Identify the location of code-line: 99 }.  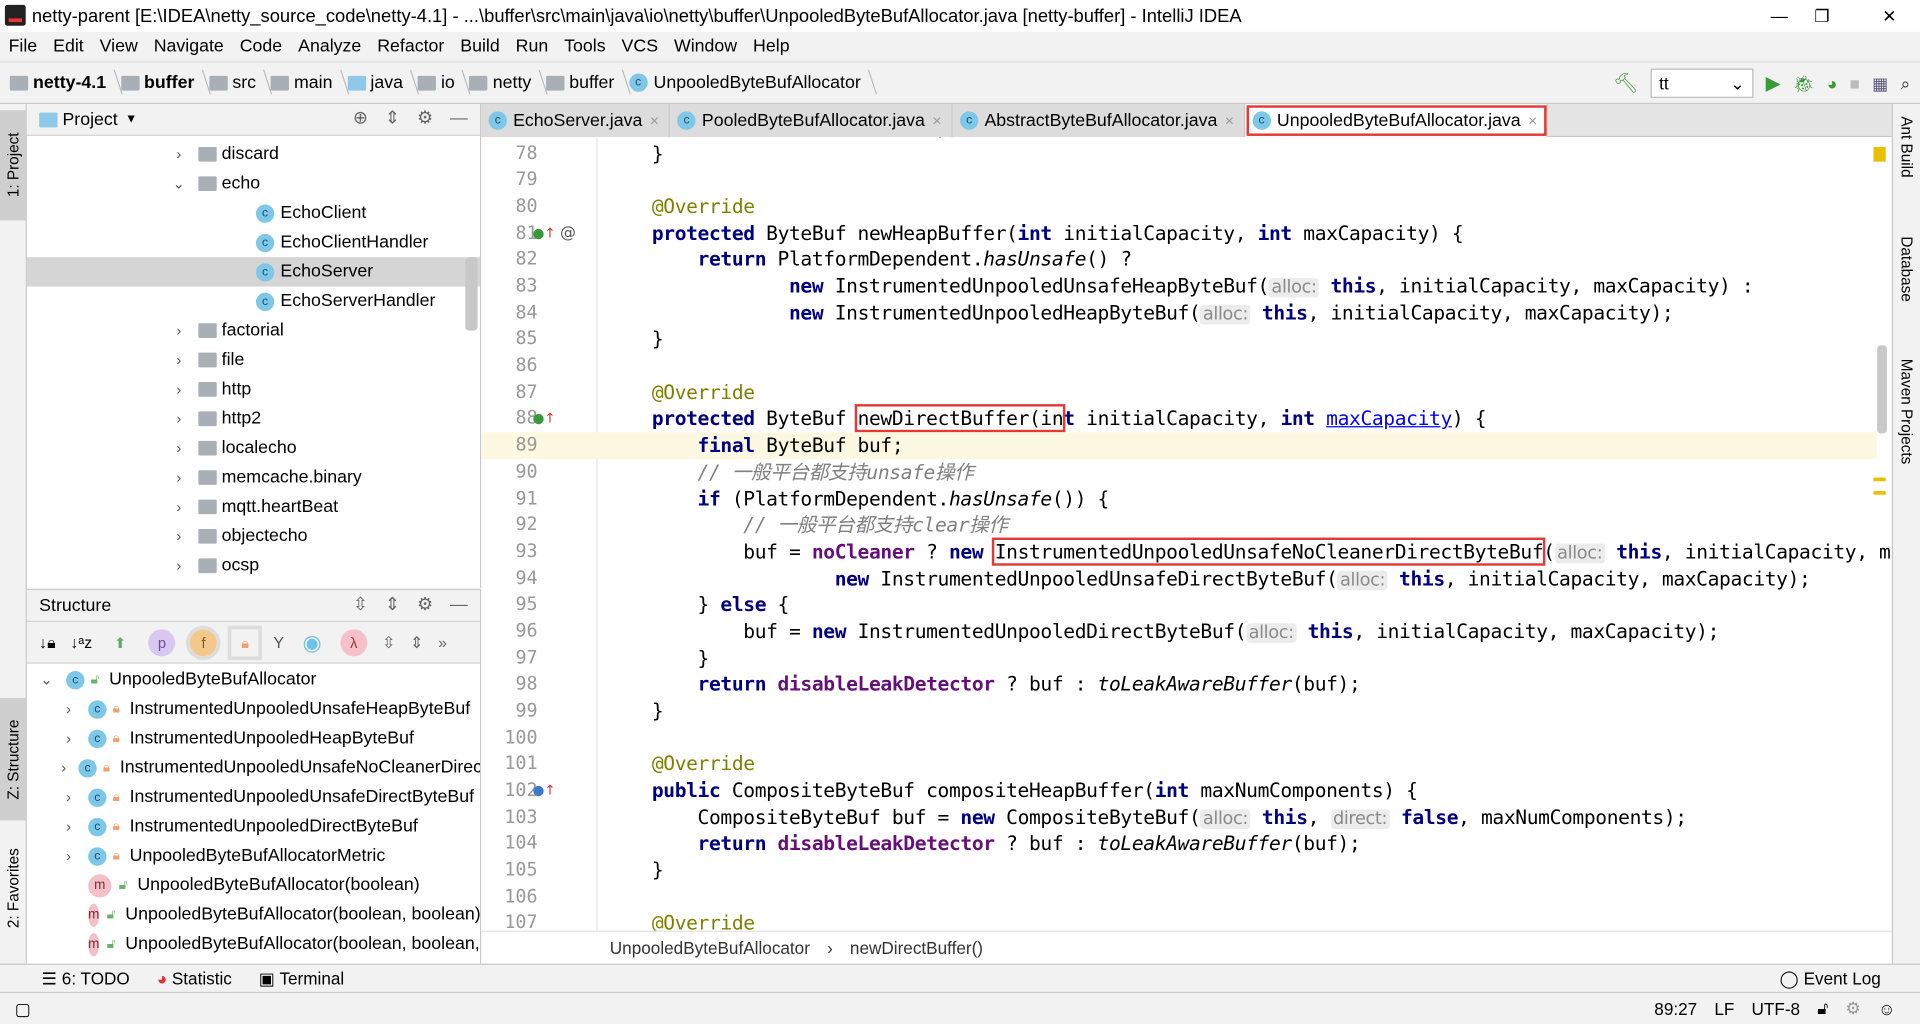
(1179, 711).